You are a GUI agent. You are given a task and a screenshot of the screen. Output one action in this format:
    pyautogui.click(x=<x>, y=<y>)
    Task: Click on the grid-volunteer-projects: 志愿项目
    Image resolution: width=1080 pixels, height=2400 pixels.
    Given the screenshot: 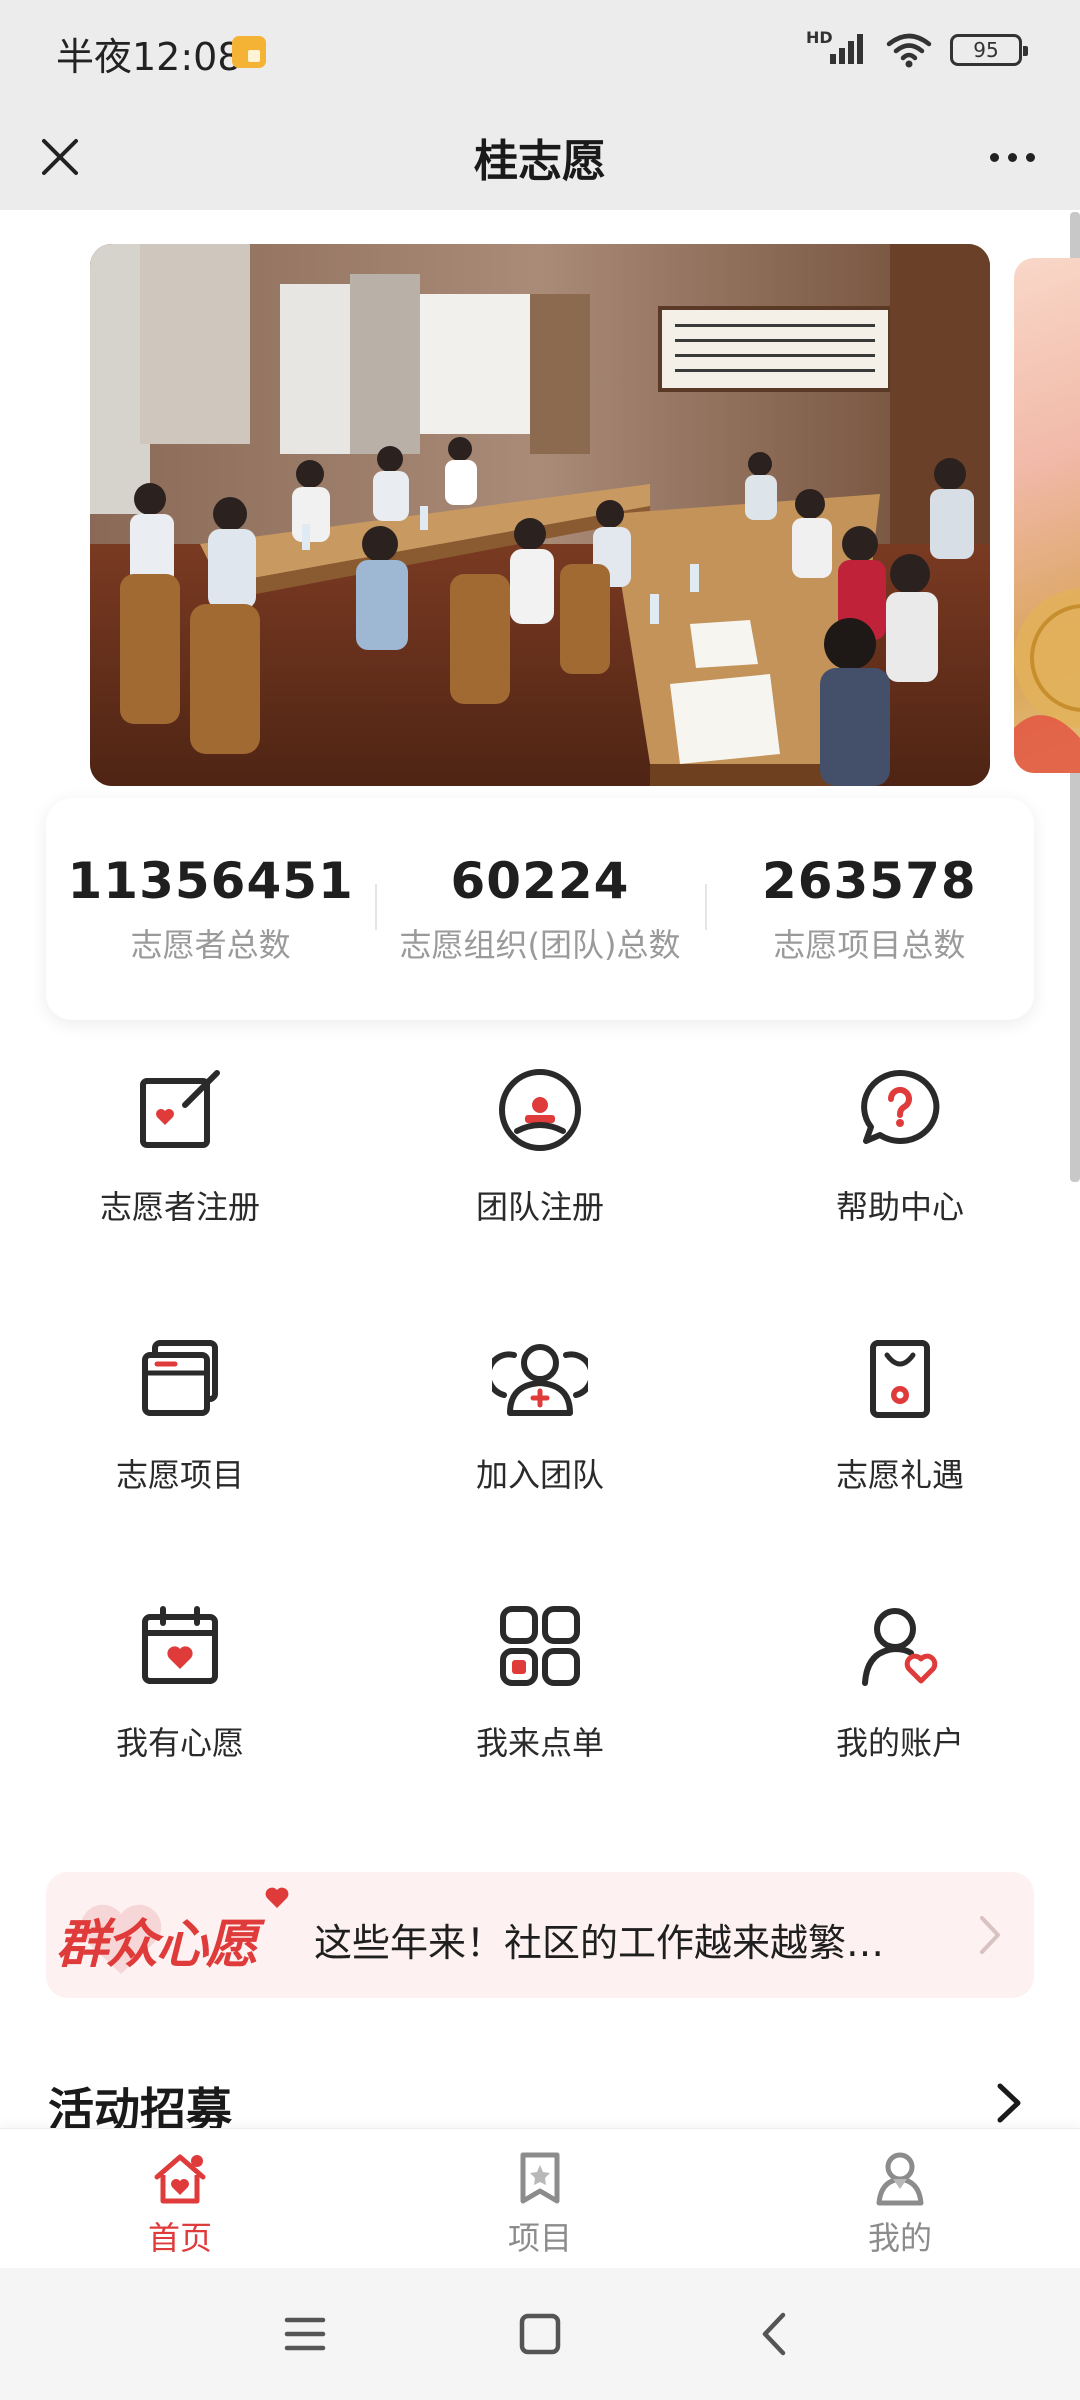 What is the action you would take?
    pyautogui.click(x=180, y=1428)
    